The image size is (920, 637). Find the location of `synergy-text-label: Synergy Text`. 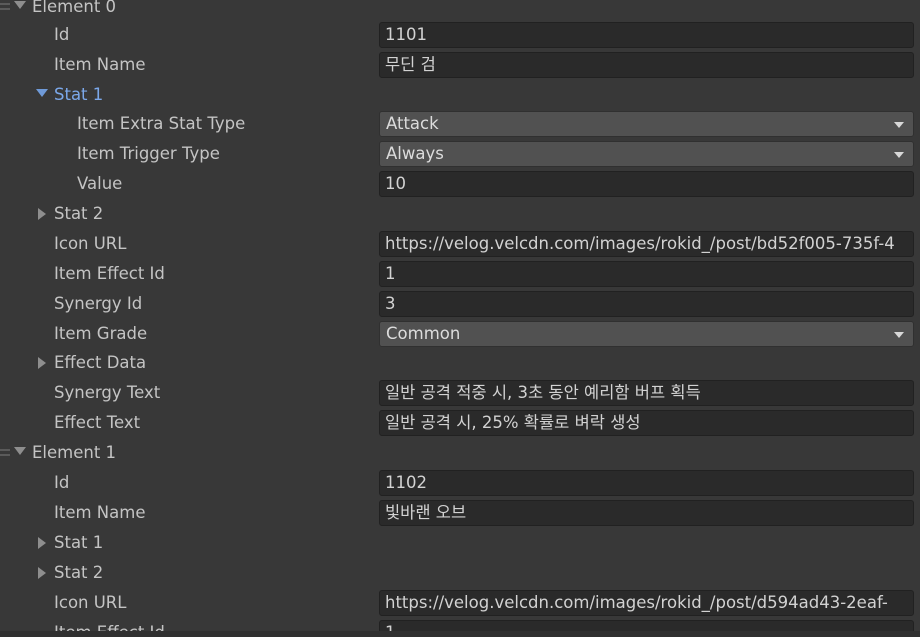

synergy-text-label: Synergy Text is located at coordinates (107, 392).